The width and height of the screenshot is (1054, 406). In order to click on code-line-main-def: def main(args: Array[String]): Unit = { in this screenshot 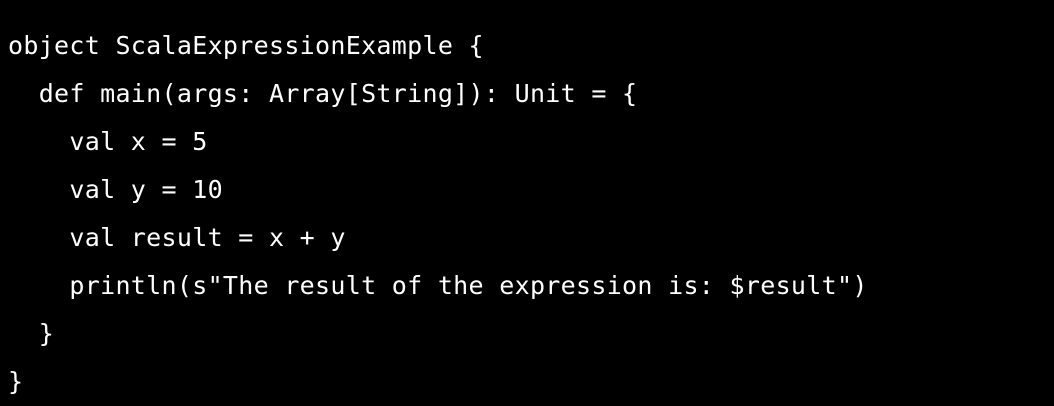, I will do `click(323, 93)`.